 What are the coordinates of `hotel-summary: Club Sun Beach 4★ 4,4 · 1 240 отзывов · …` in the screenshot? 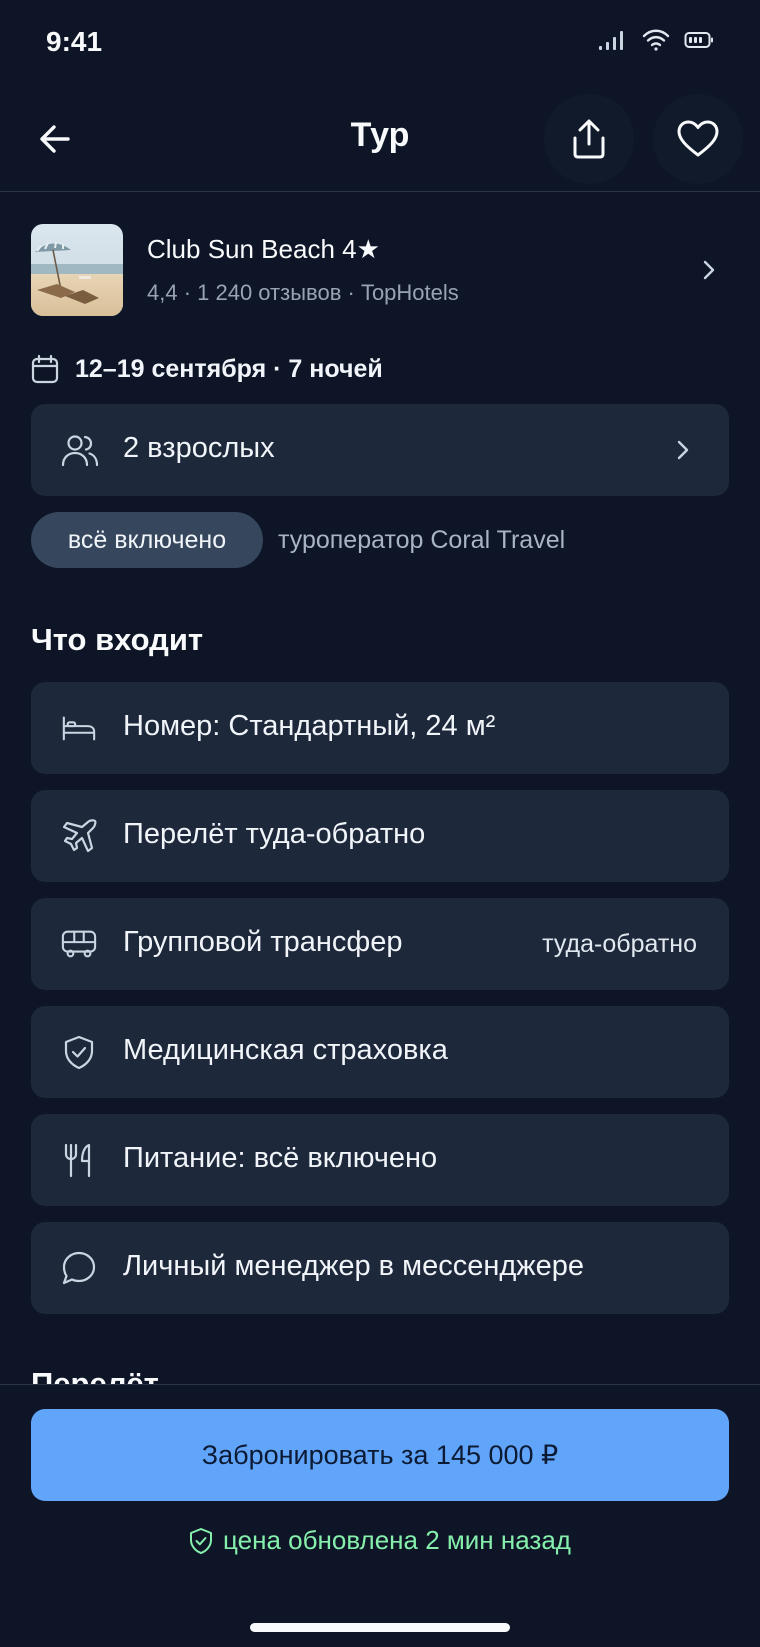 It's located at (381, 270).